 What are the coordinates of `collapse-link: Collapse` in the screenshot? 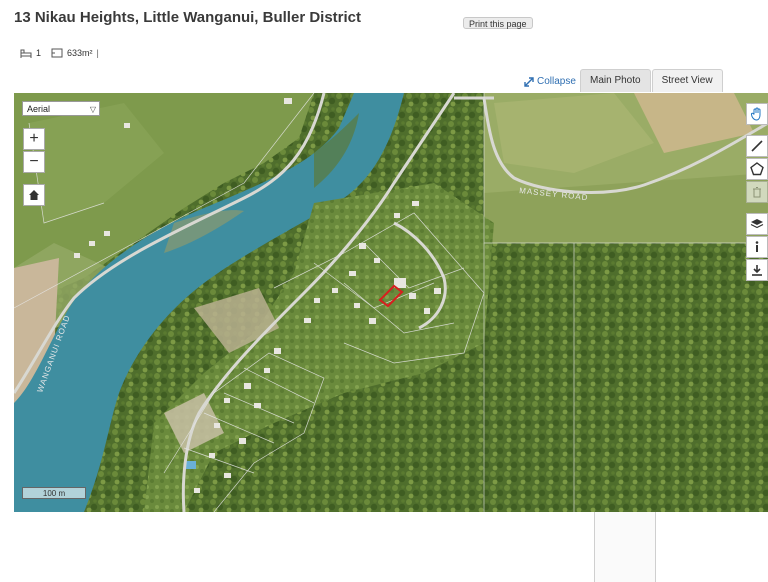 It's located at (550, 81).